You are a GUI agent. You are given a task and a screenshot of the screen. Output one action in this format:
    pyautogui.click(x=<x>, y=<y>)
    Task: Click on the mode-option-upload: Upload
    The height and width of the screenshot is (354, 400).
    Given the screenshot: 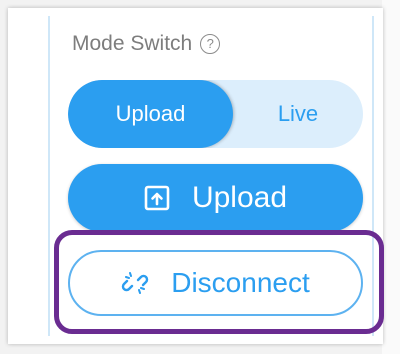 What is the action you would take?
    pyautogui.click(x=150, y=114)
    